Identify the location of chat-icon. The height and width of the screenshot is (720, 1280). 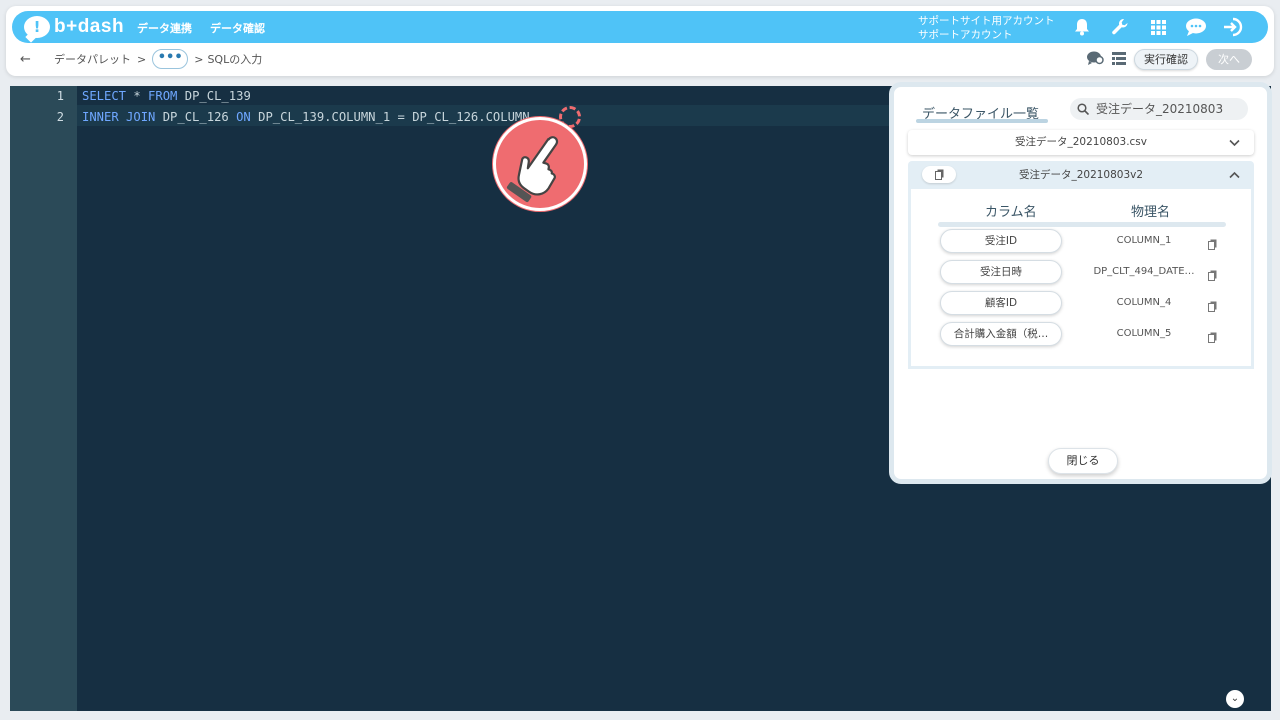
(1196, 27).